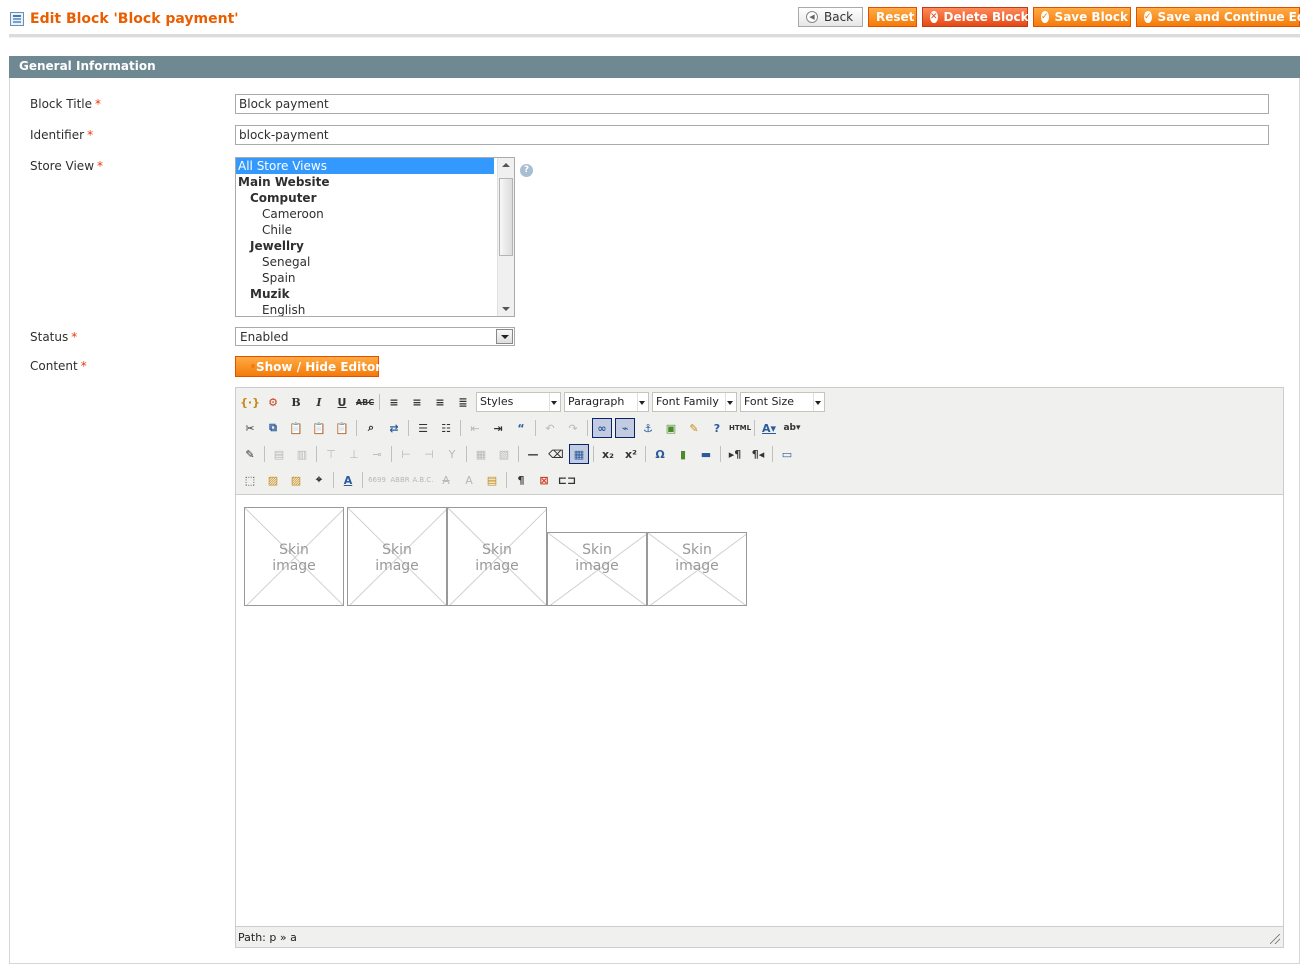  What do you see at coordinates (296, 428) in the screenshot?
I see `paste-icon: 📋` at bounding box center [296, 428].